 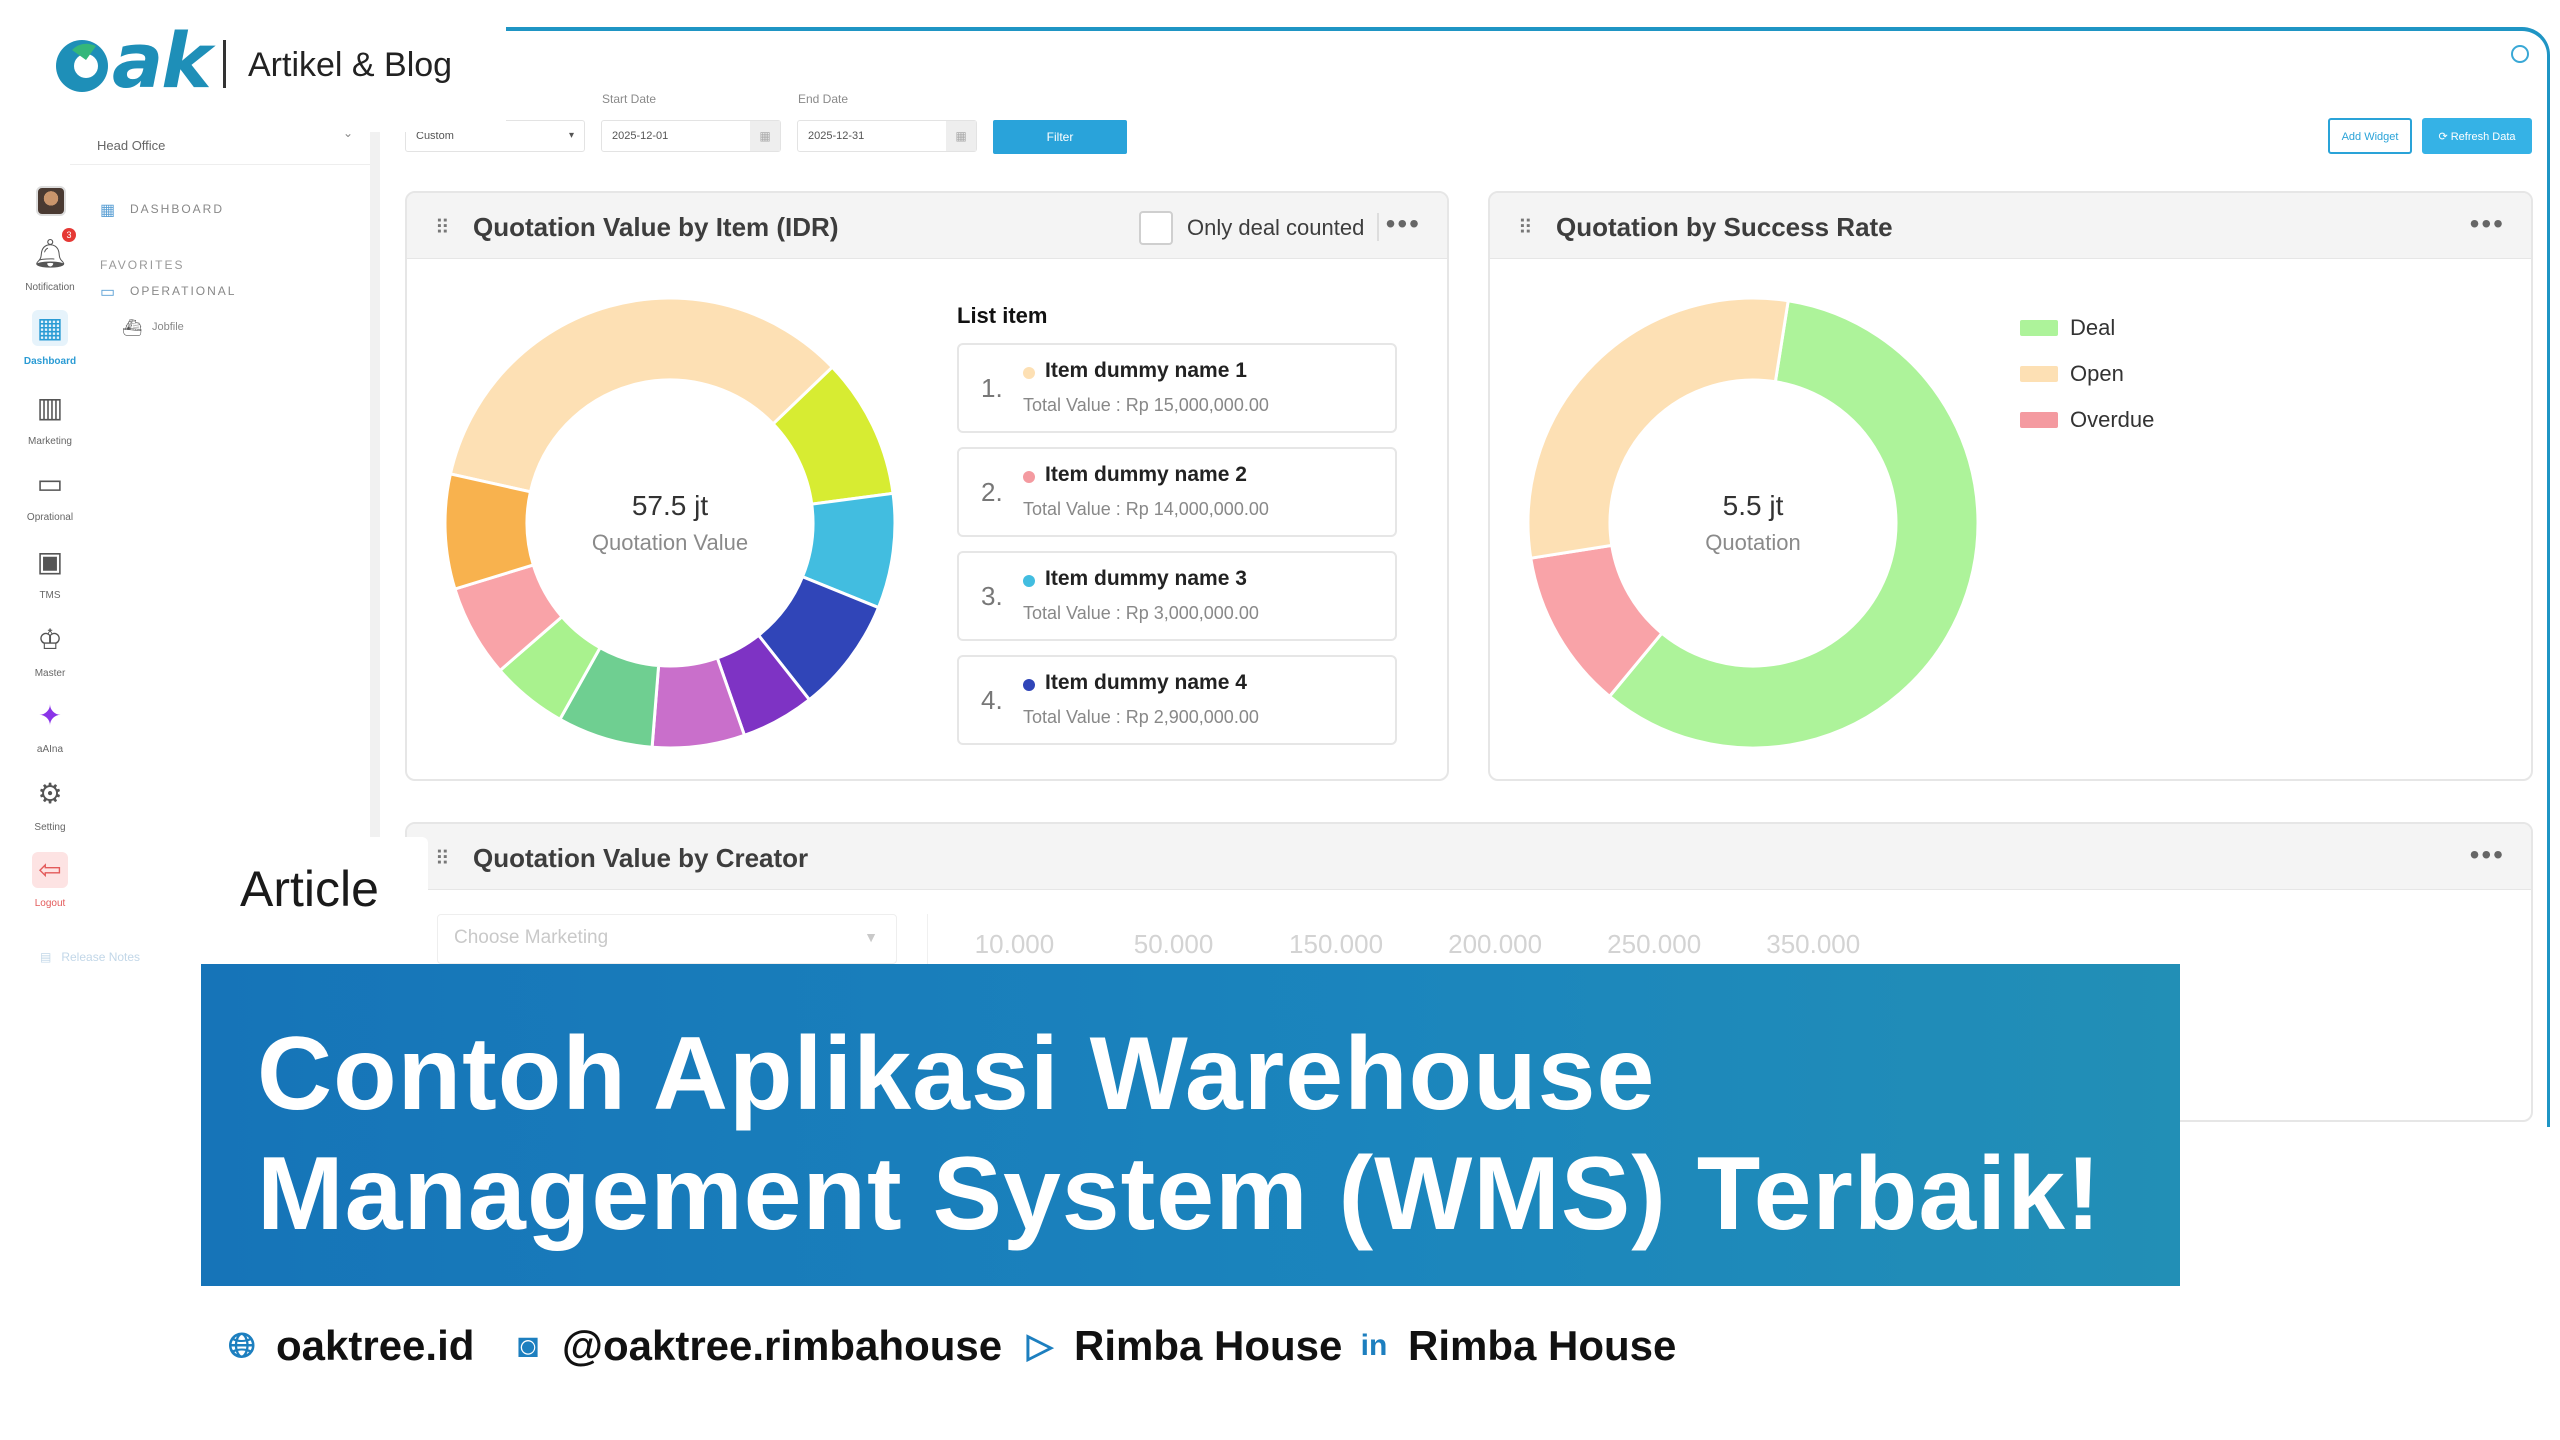 I want to click on branch-name: Head Office, so click(x=131, y=145).